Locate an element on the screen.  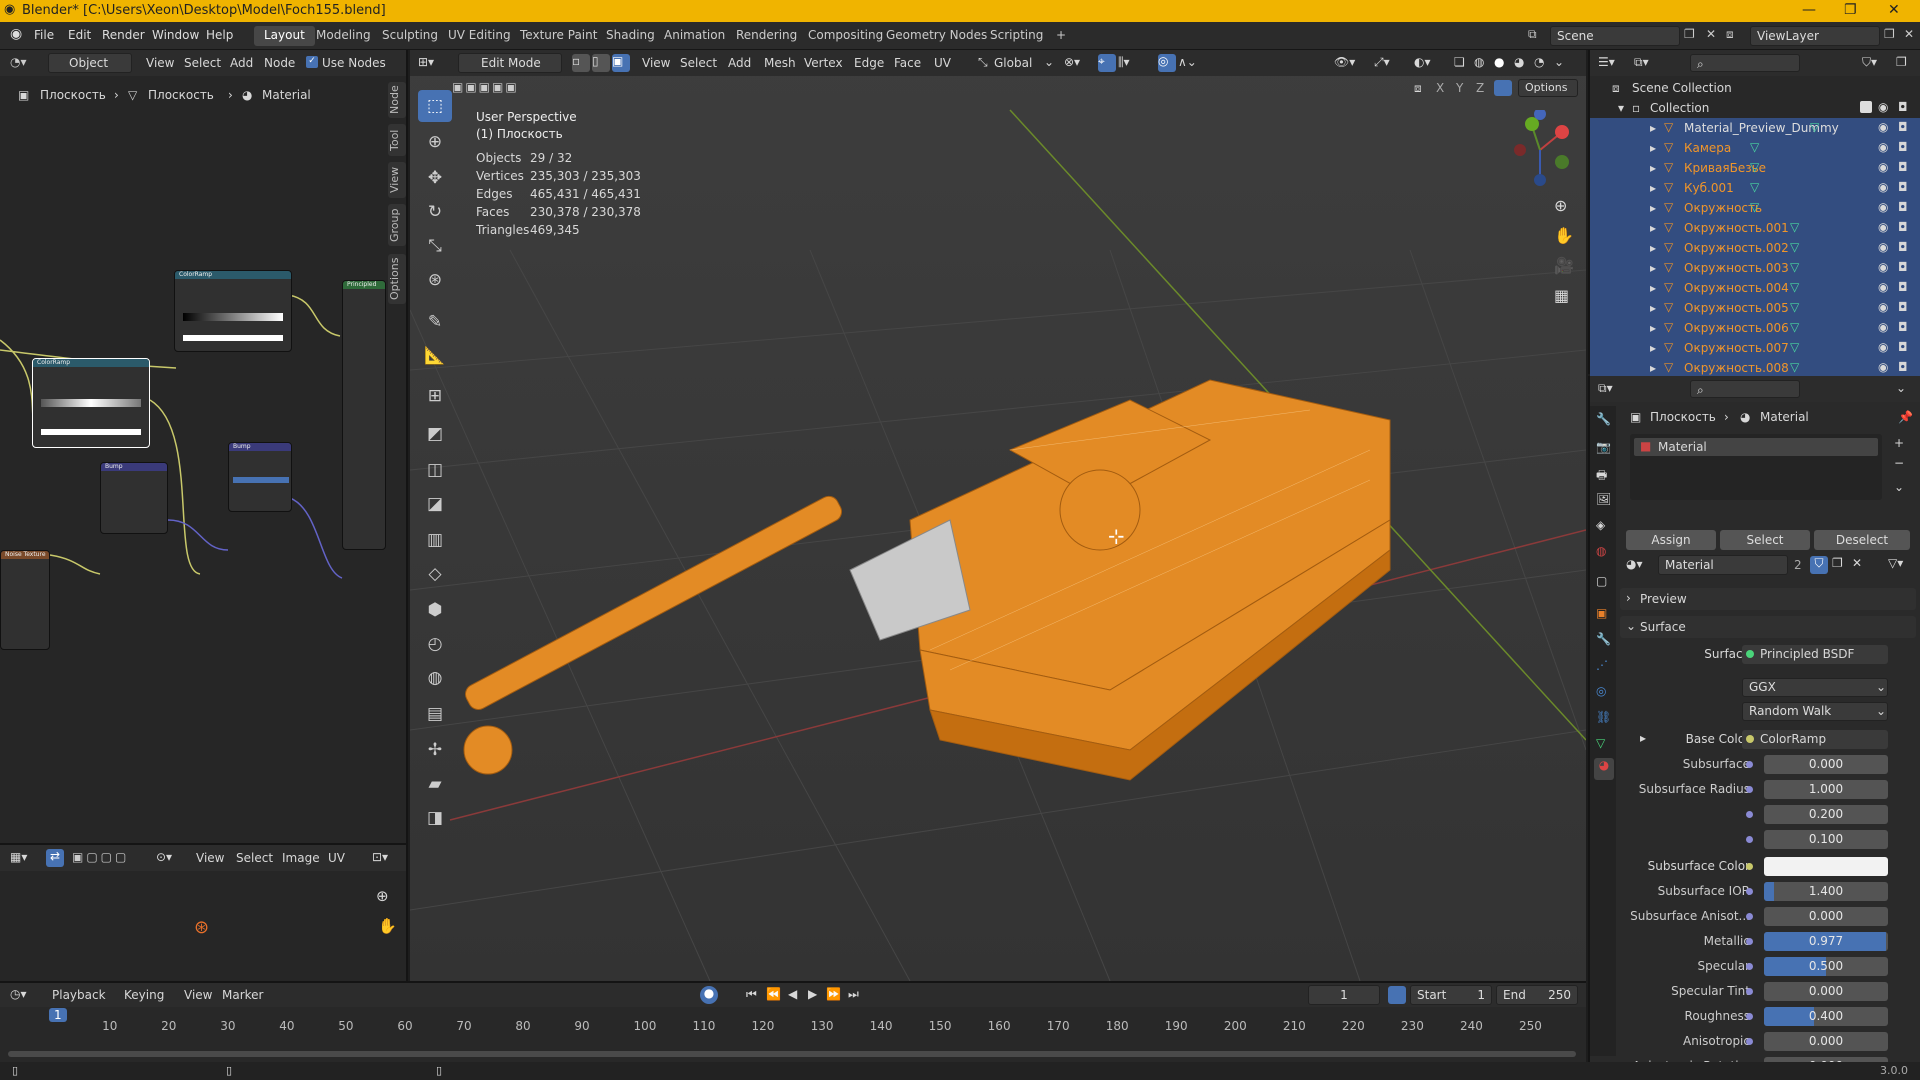
menu-keying: Keying is located at coordinates (144, 995).